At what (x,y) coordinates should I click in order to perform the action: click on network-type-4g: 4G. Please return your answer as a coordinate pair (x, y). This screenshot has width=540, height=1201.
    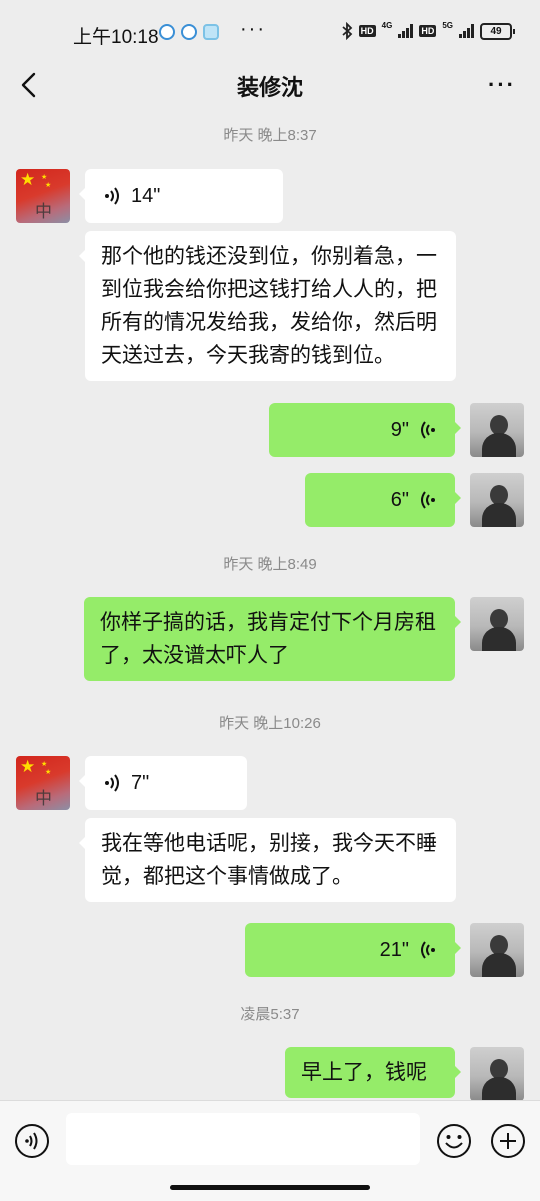
    Looking at the image, I should click on (387, 25).